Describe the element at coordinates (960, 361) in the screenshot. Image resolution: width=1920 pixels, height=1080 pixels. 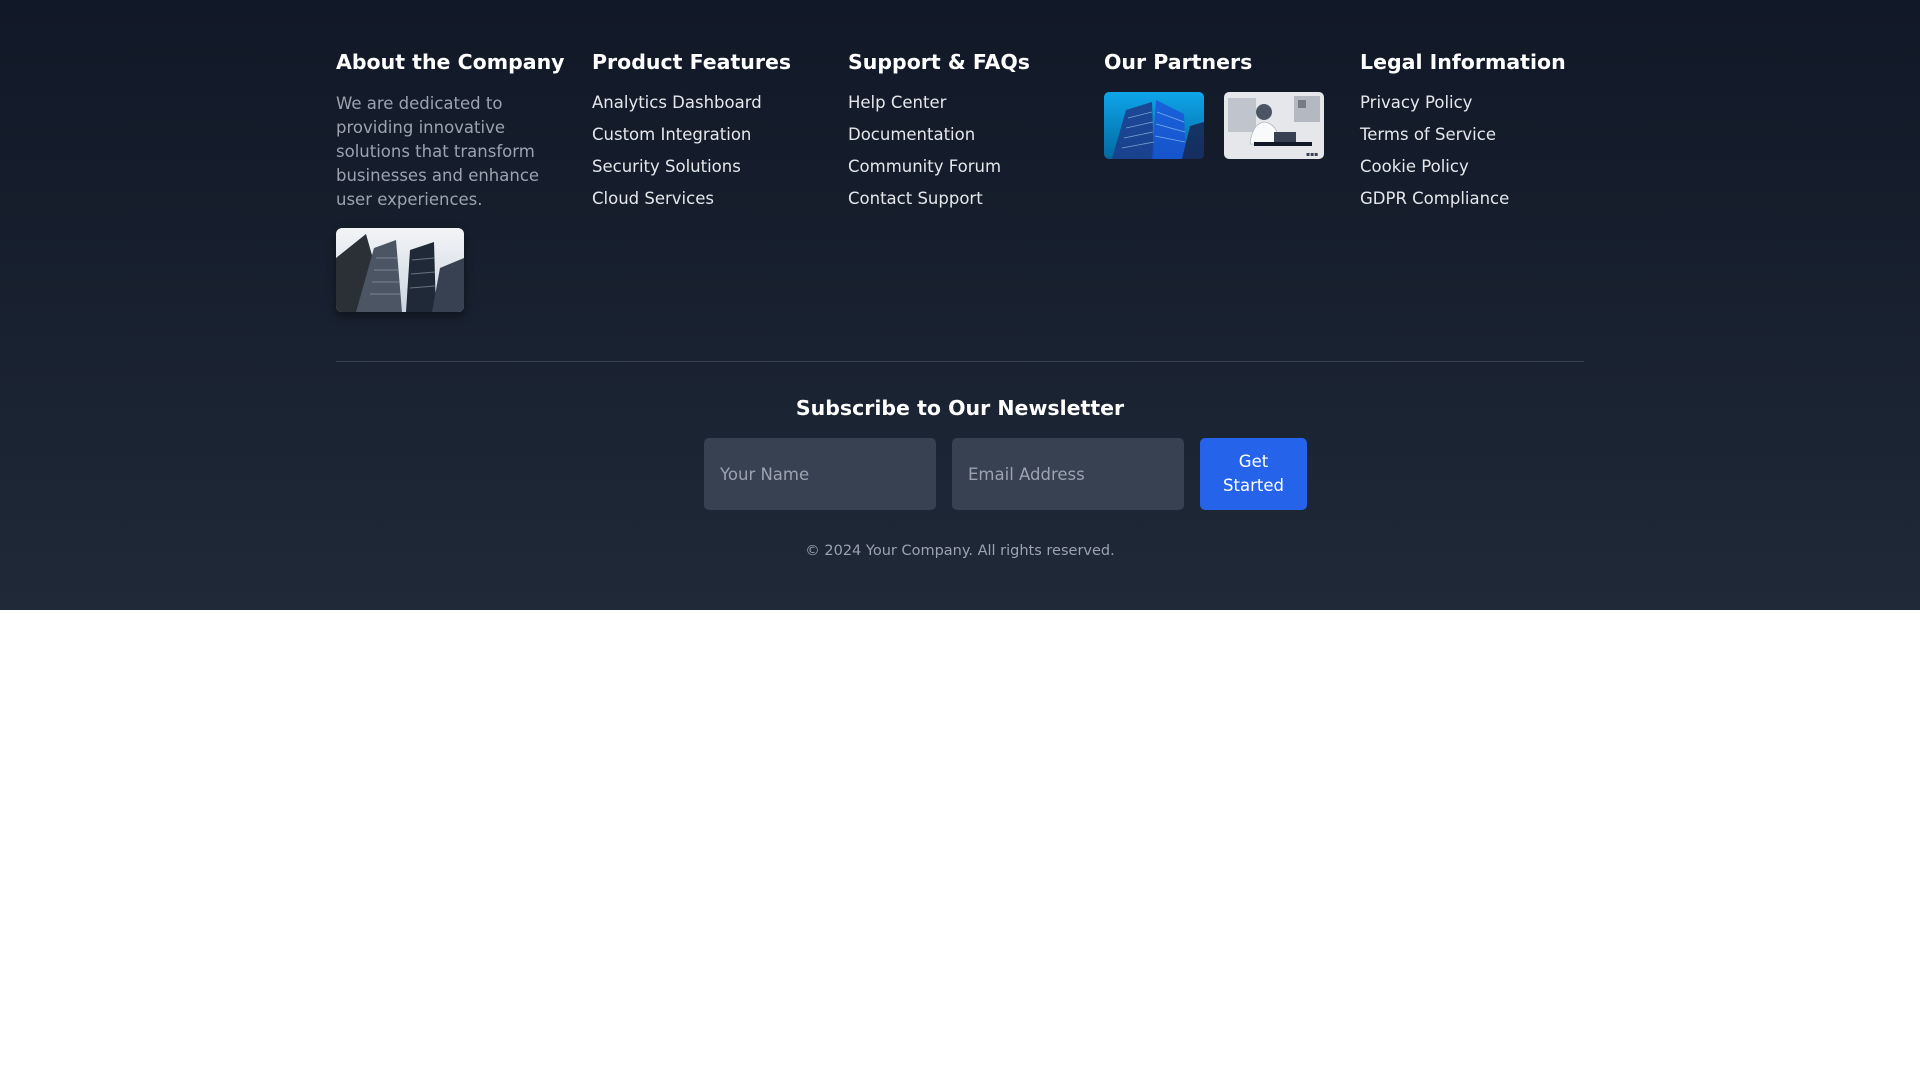
I see `footer-divider` at that location.